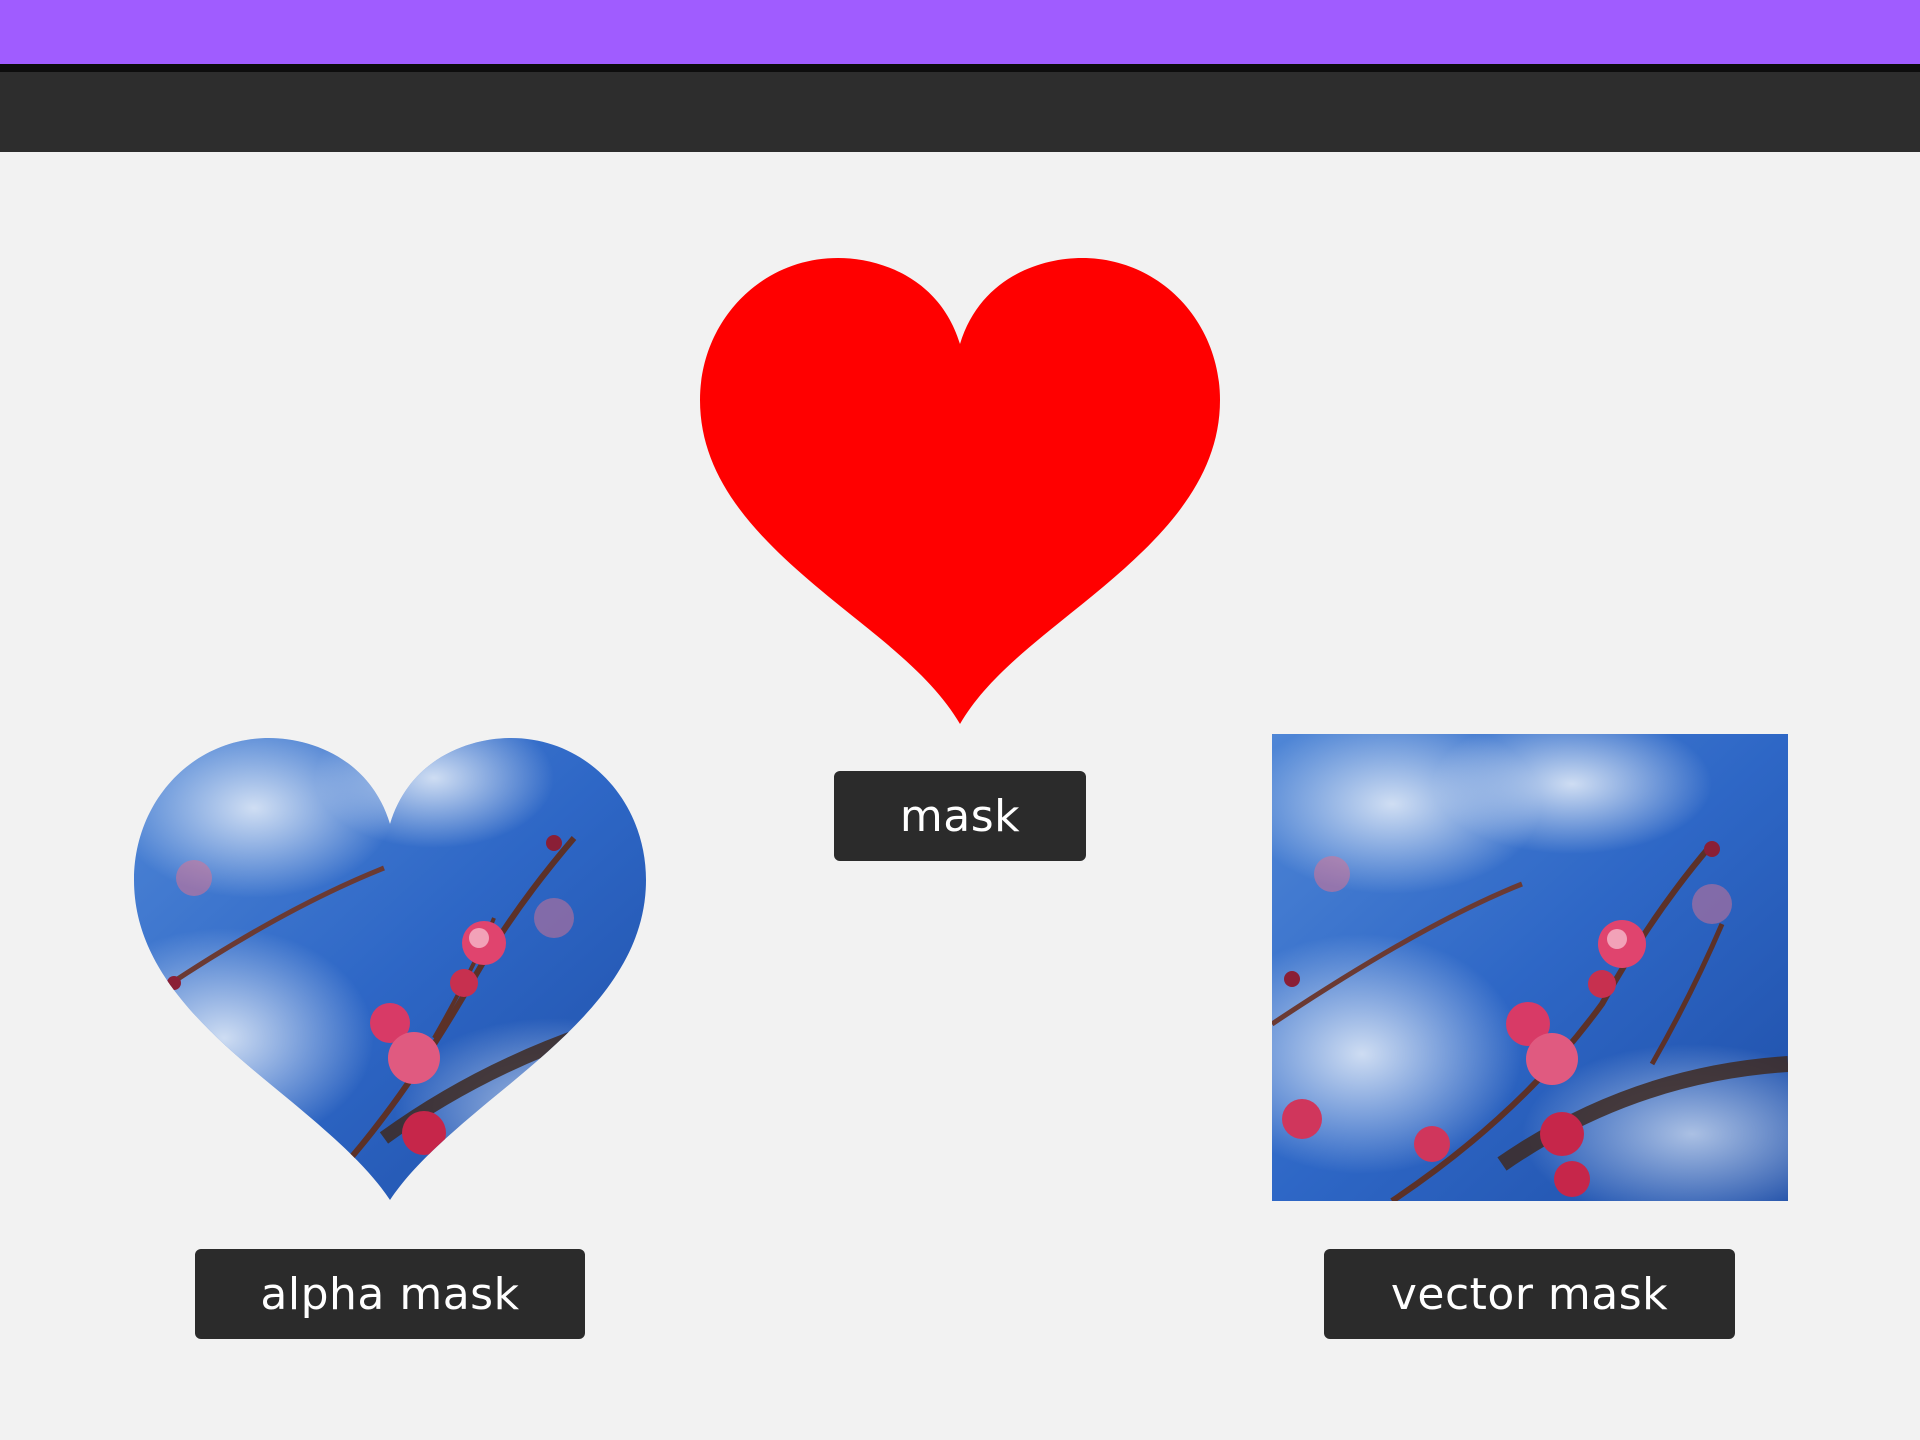 Image resolution: width=1920 pixels, height=1440 pixels. I want to click on alpha-mask-result, so click(390, 969).